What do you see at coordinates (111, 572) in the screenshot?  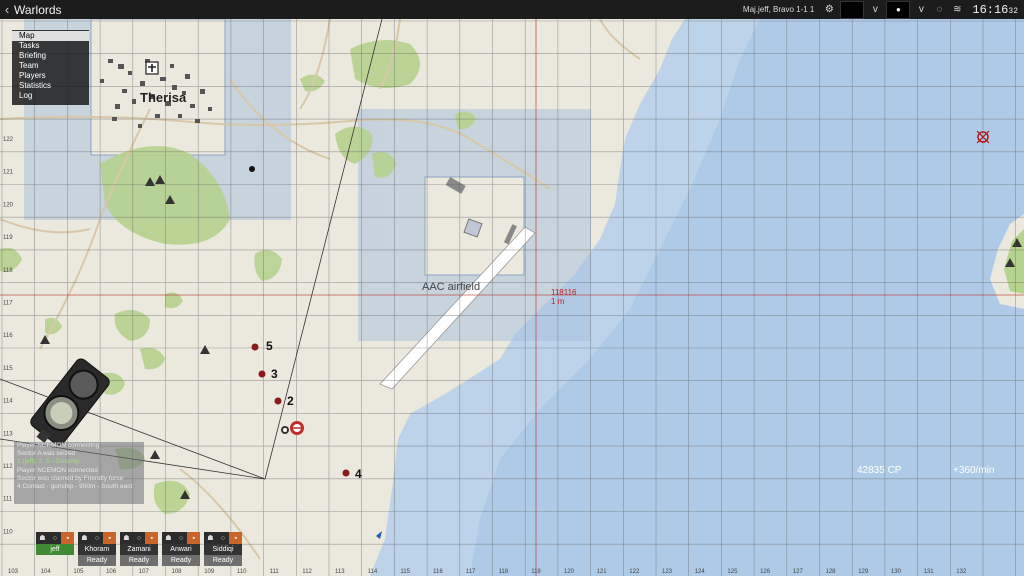 I see `grid-label: 106` at bounding box center [111, 572].